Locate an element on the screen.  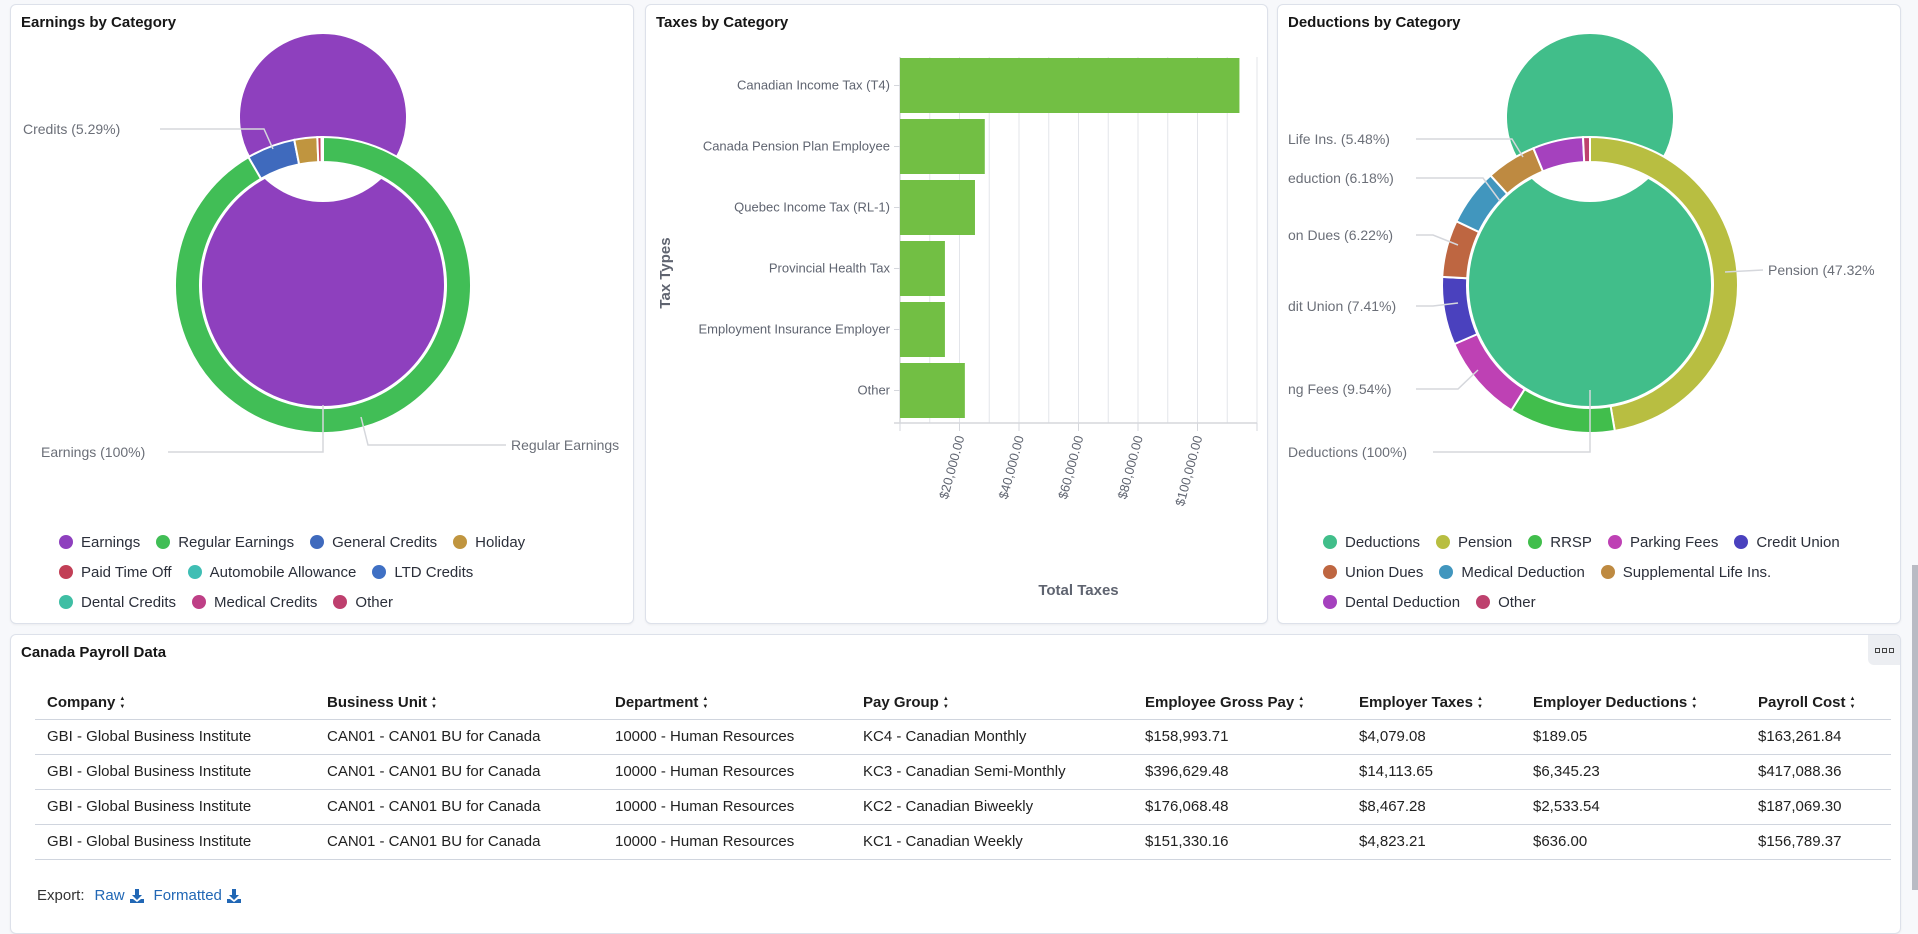
column-header-label: Department is located at coordinates (657, 703).